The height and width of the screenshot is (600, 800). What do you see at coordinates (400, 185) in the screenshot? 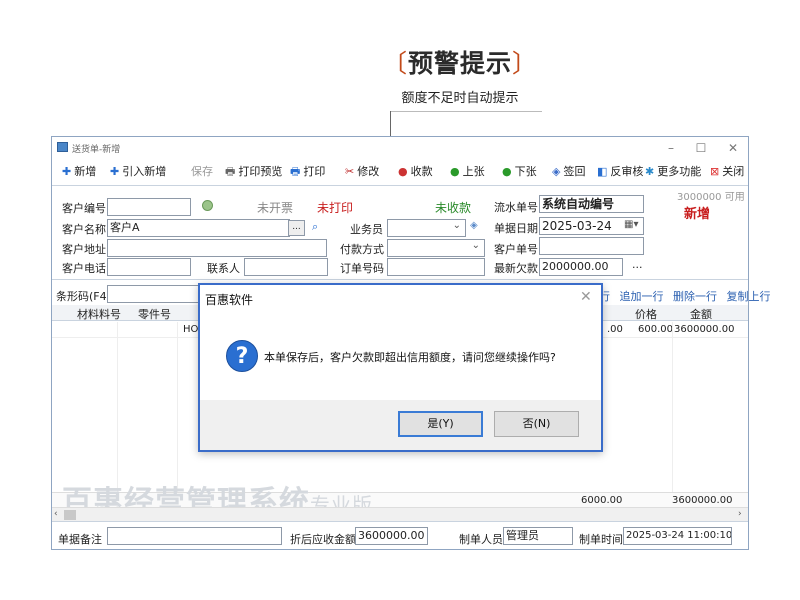
I see `toolbar-separator` at bounding box center [400, 185].